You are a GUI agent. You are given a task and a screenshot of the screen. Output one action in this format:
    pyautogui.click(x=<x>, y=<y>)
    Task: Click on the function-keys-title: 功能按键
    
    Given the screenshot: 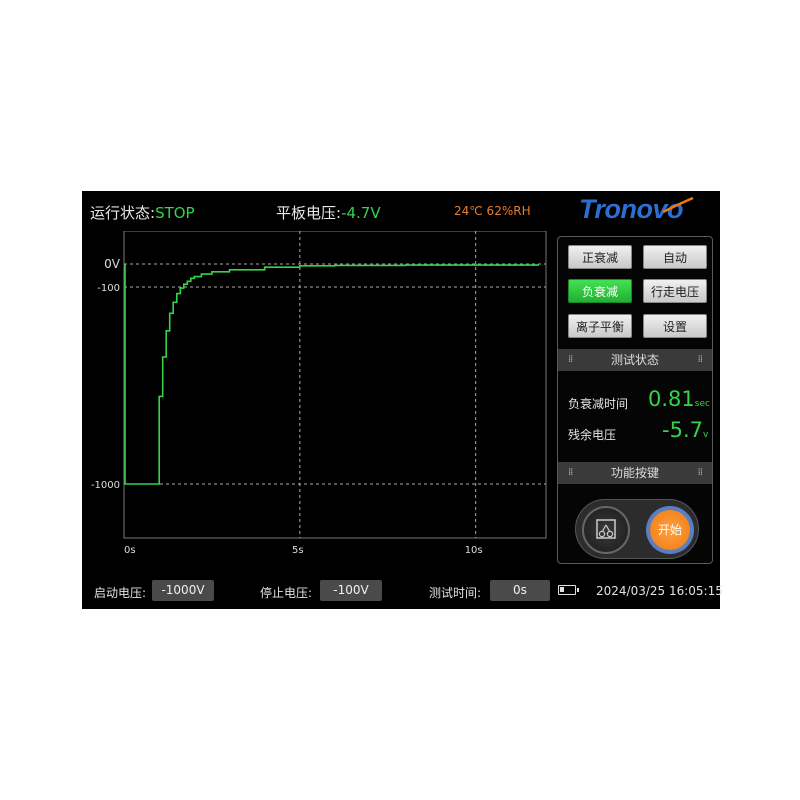 What is the action you would take?
    pyautogui.click(x=634, y=473)
    